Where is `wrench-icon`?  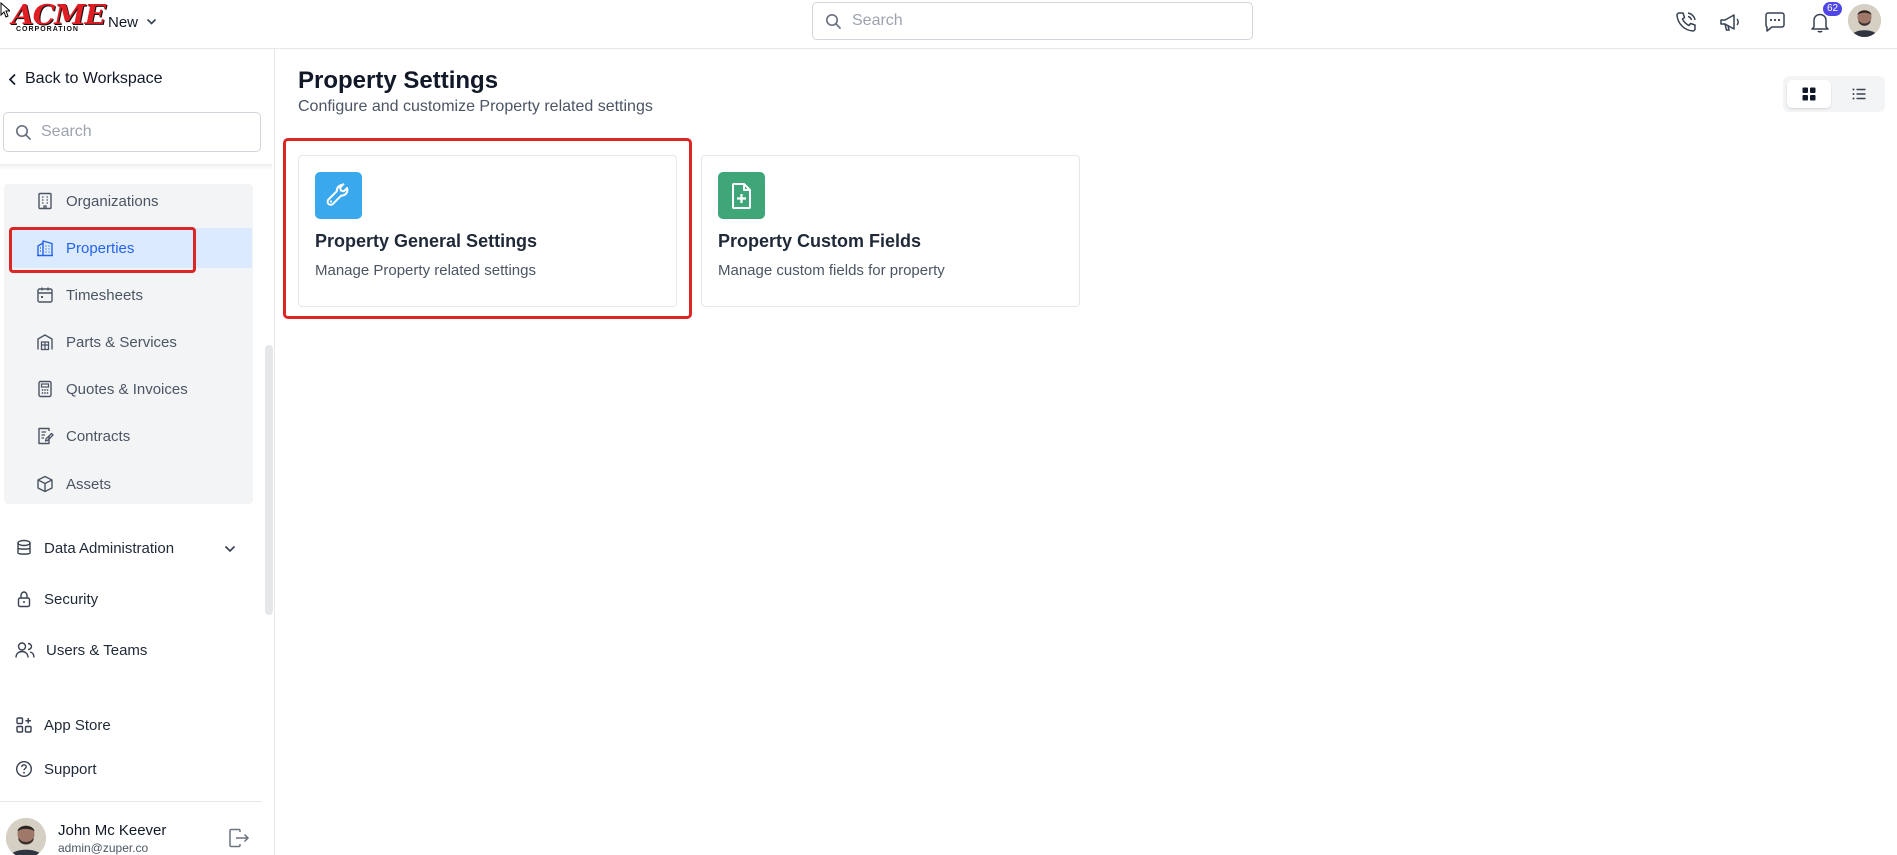
wrench-icon is located at coordinates (338, 195).